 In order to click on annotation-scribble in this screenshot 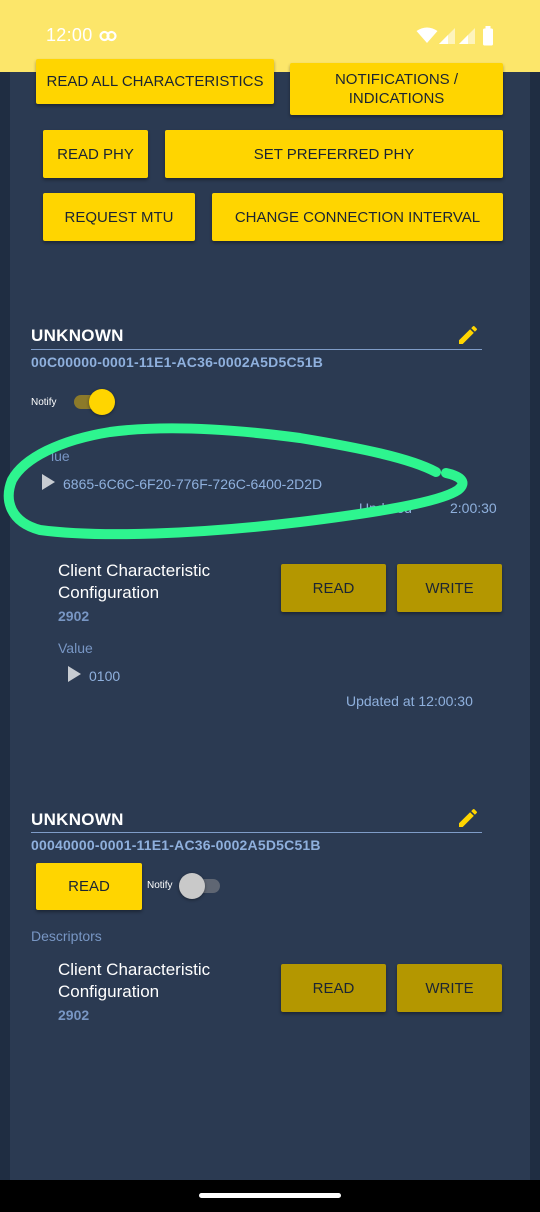, I will do `click(235, 481)`.